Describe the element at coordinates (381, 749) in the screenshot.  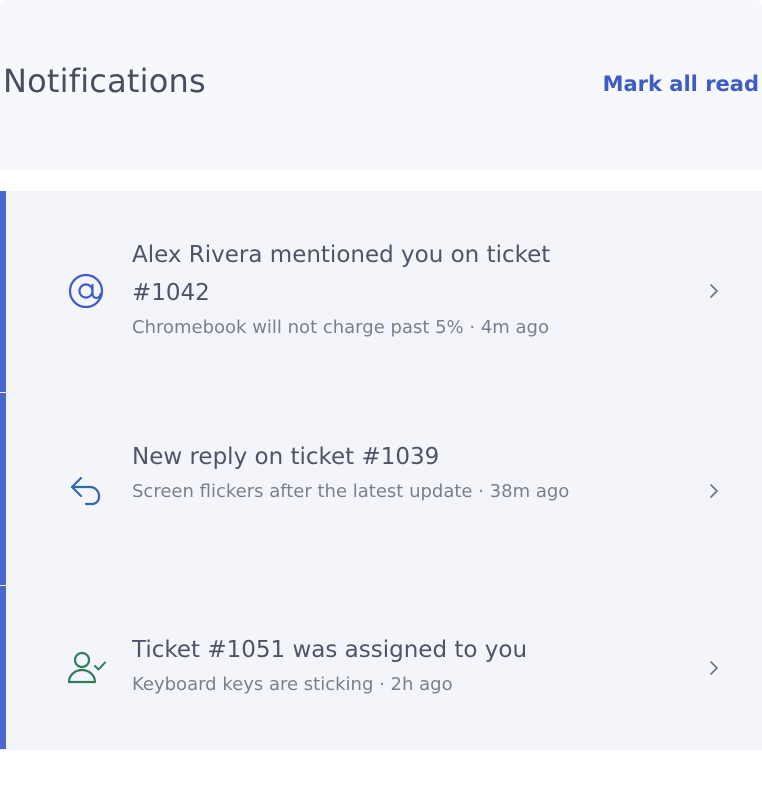
I see `list-divider` at that location.